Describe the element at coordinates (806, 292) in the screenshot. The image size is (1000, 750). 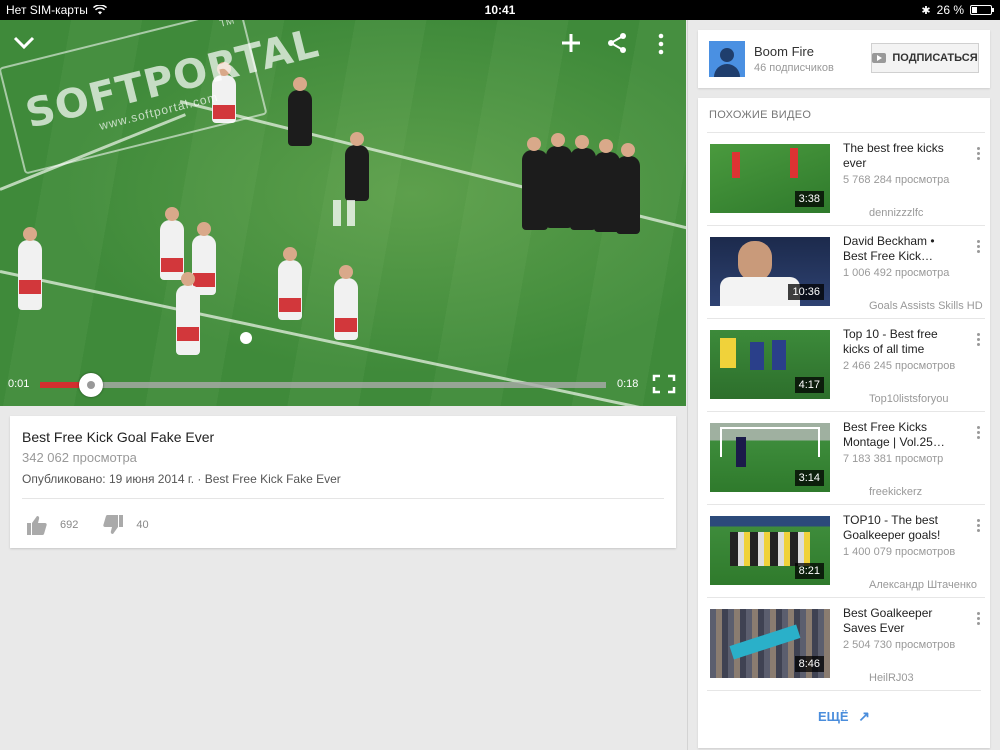
I see `video-duration: 10:36` at that location.